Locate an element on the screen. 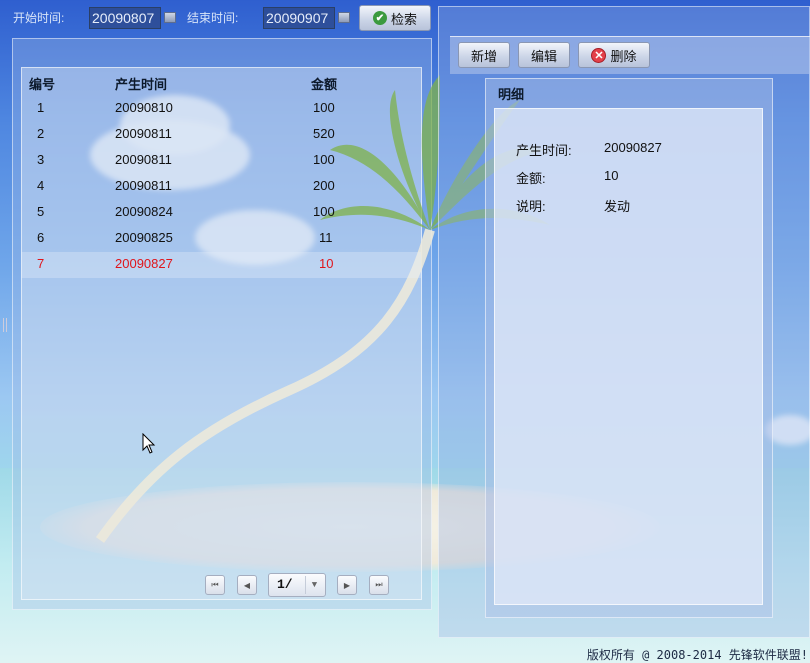  edit-button-label: 编辑 is located at coordinates (543, 56).